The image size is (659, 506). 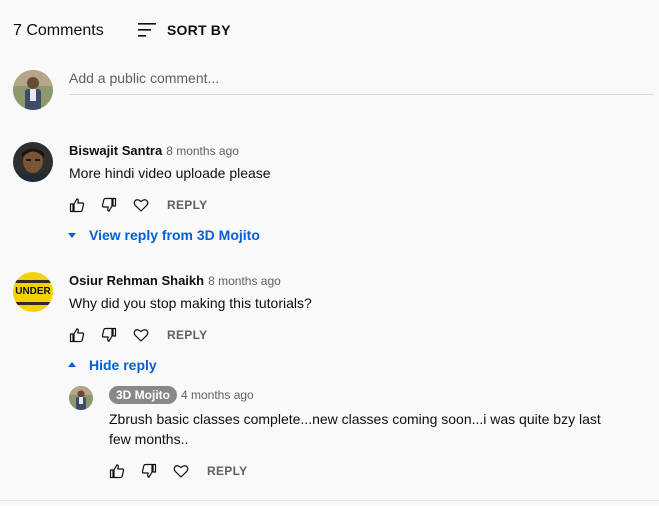 What do you see at coordinates (72, 235) in the screenshot?
I see `caret-down-icon` at bounding box center [72, 235].